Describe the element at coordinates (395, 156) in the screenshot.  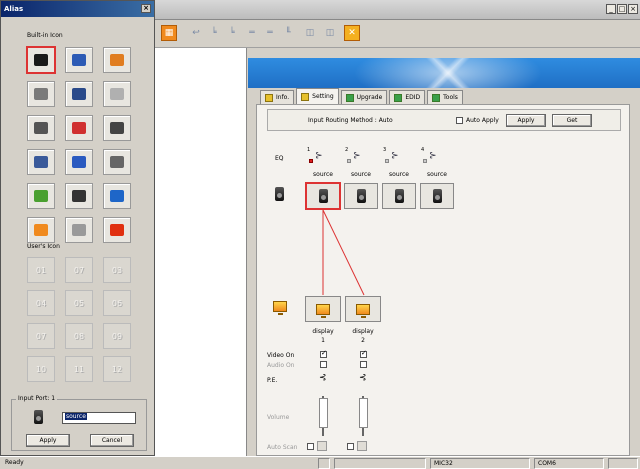
I see `eq-control-3: 3 ⊱` at that location.